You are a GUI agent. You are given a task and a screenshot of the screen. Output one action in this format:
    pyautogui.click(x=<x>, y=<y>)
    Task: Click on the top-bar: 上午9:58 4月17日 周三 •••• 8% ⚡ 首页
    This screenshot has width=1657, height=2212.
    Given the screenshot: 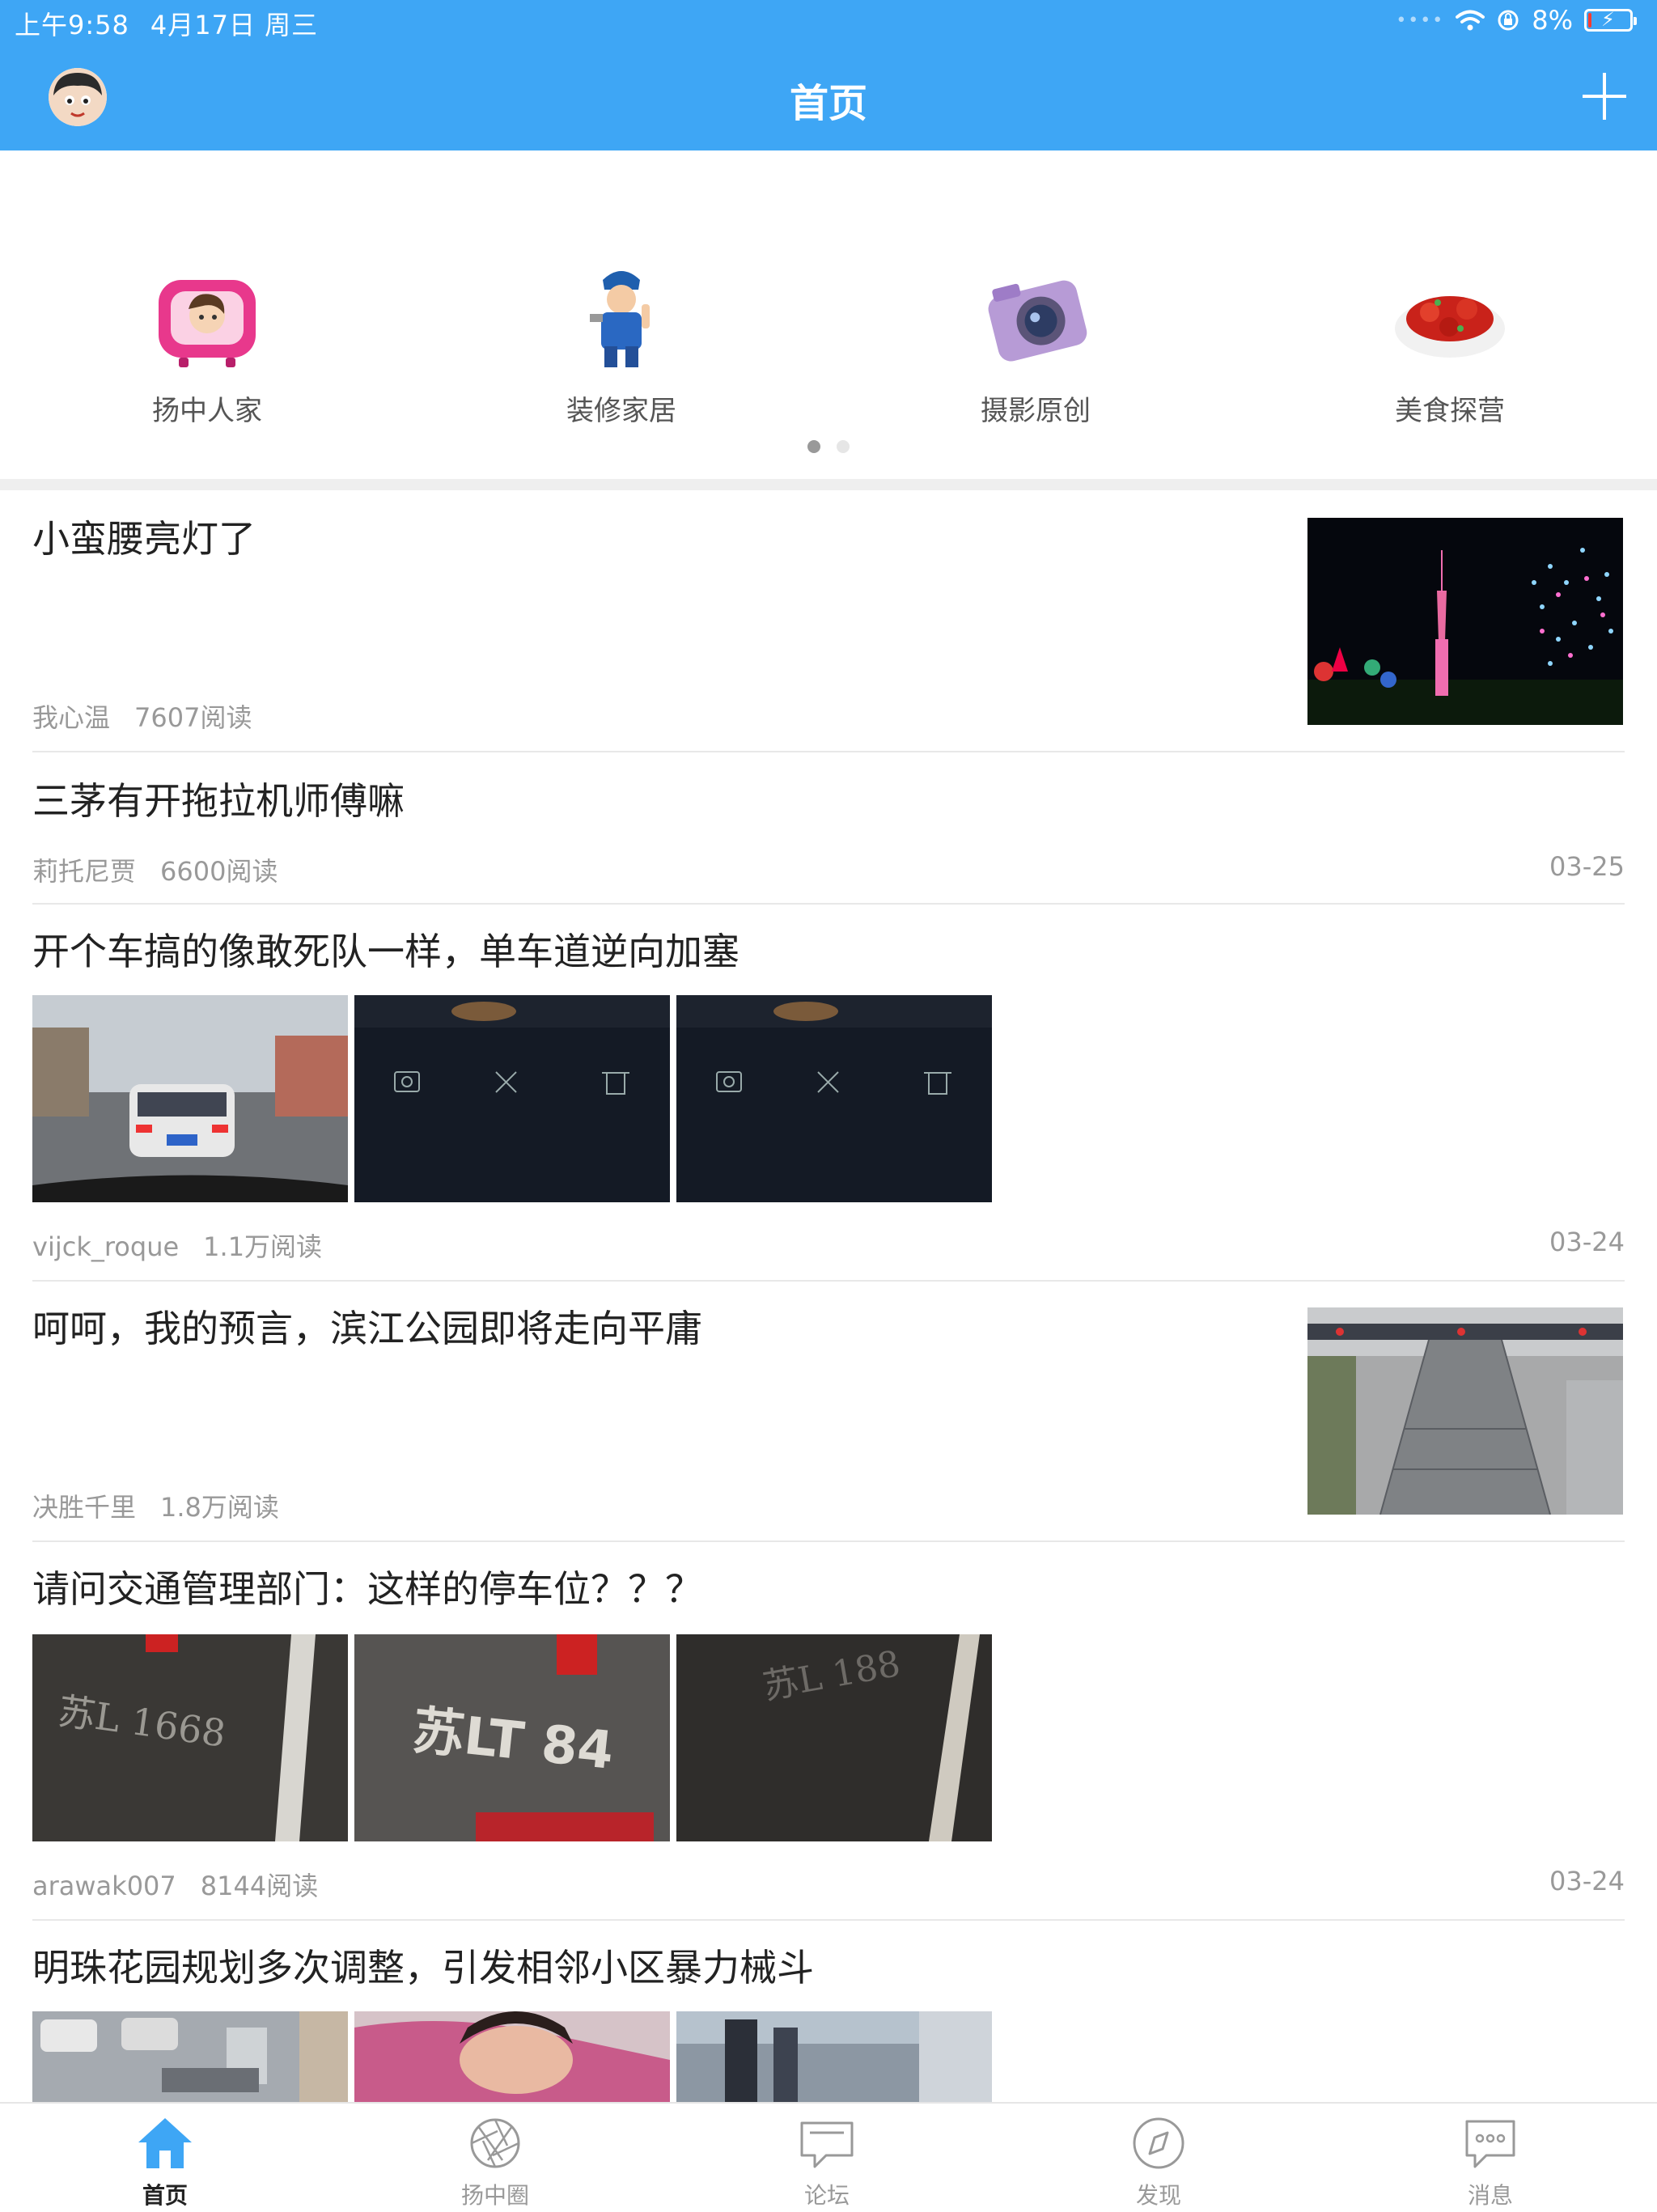 What is the action you would take?
    pyautogui.click(x=828, y=75)
    